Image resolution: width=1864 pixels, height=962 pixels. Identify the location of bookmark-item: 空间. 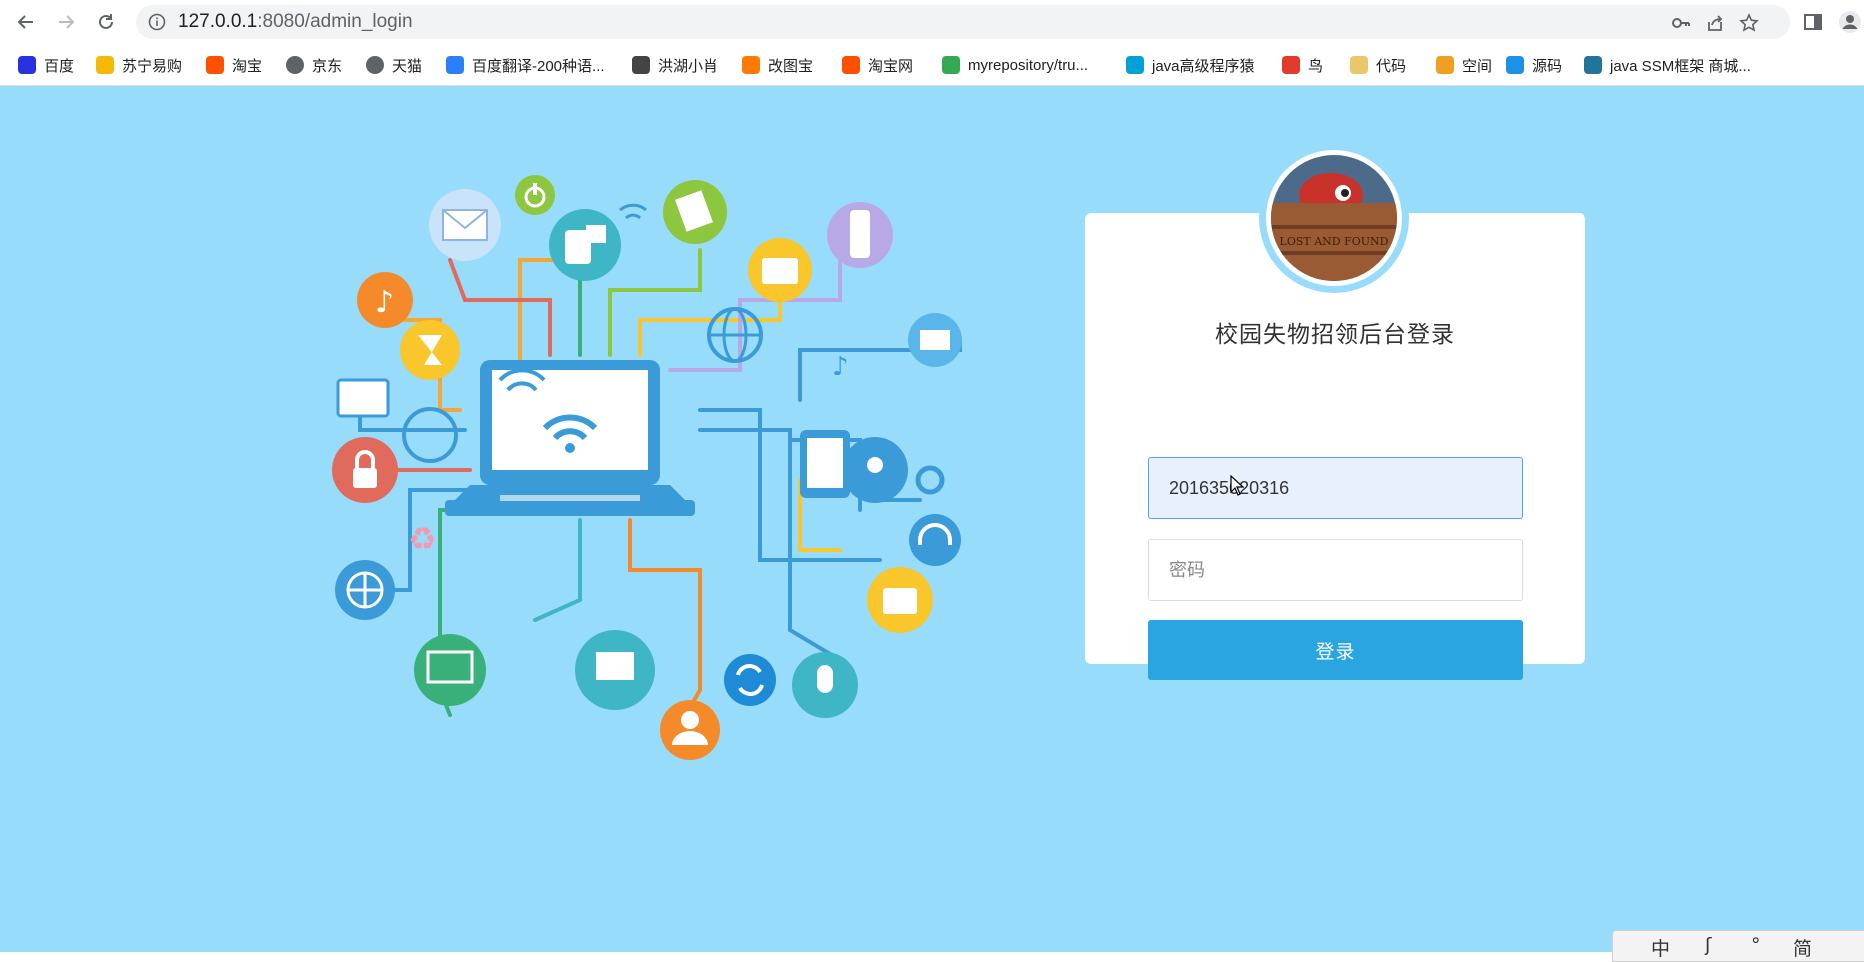
(1464, 65).